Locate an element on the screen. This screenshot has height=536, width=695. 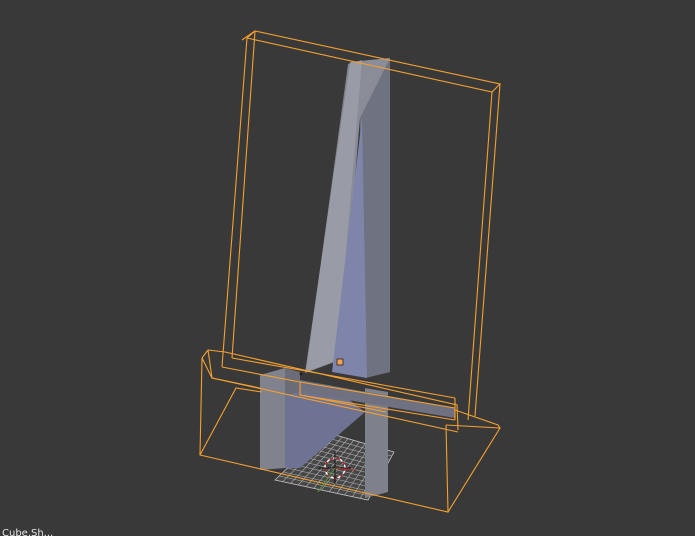
vertex-dot is located at coordinates (301, 374).